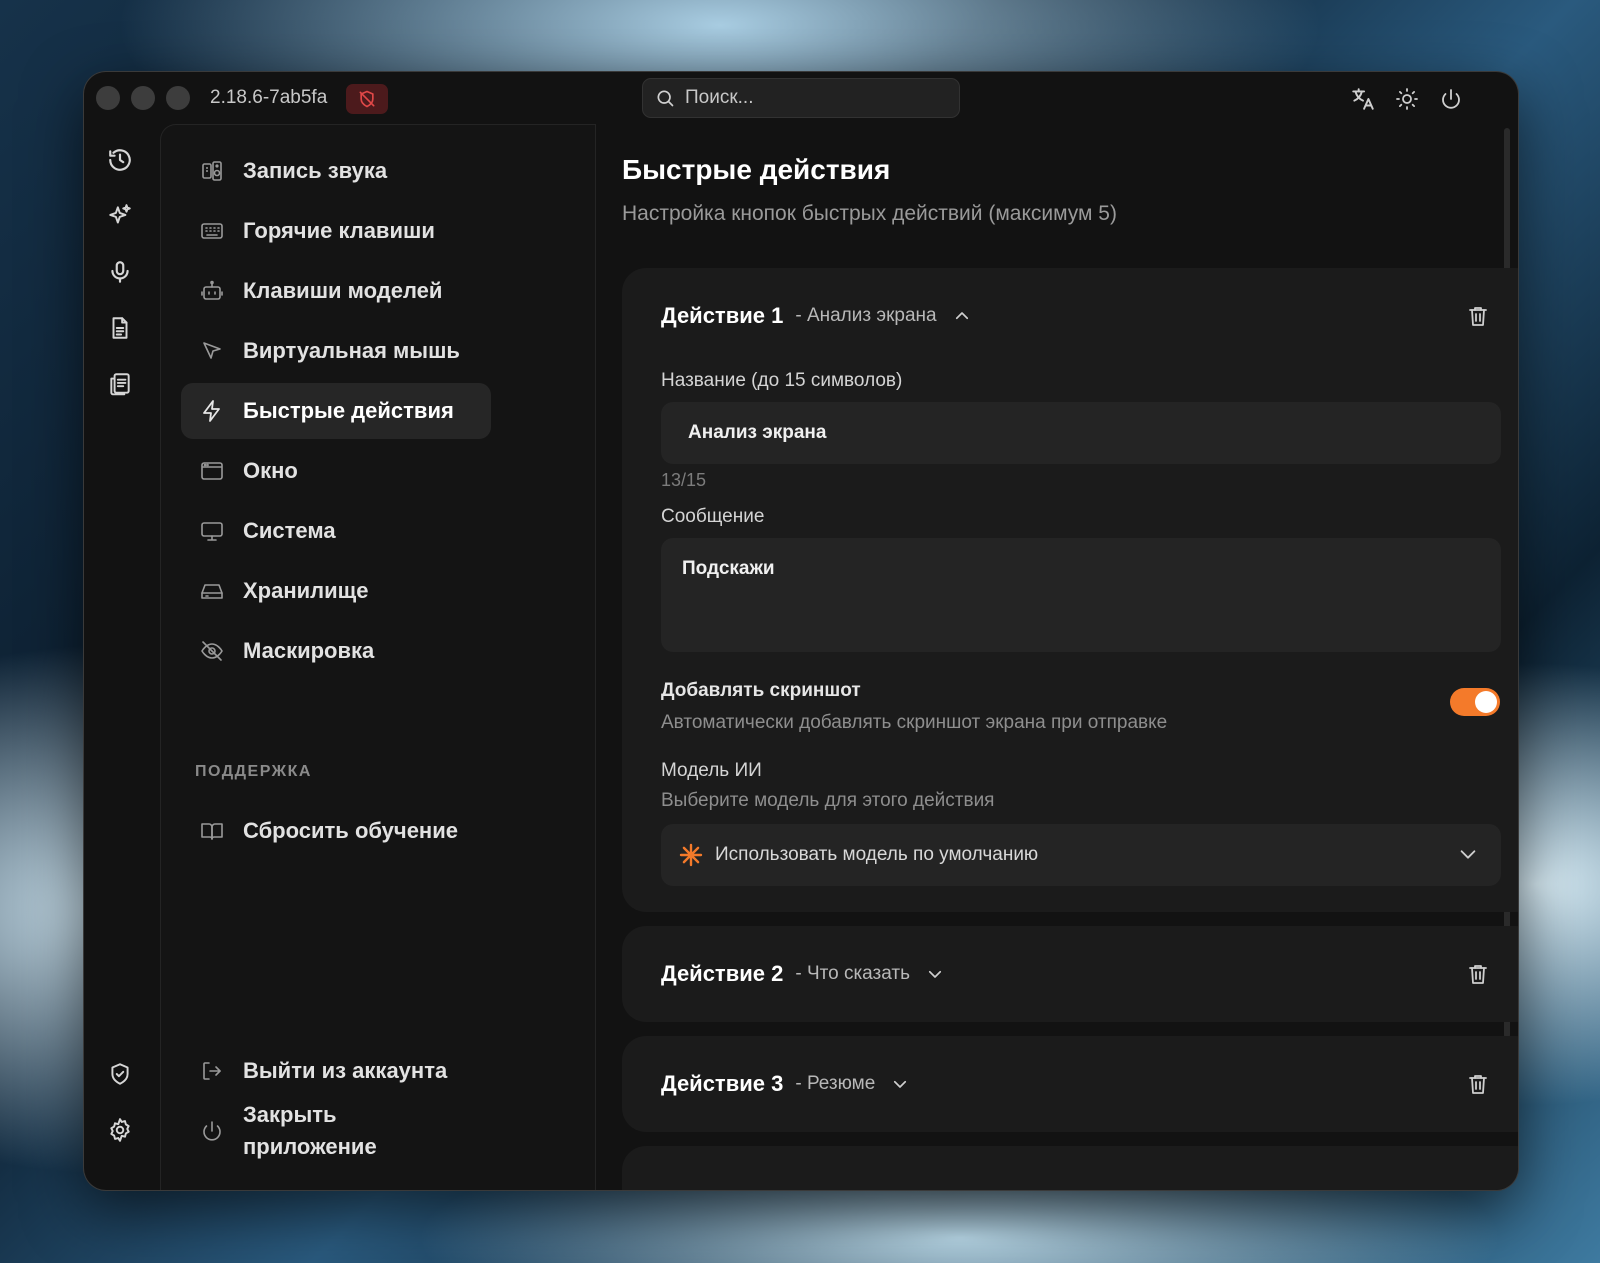 This screenshot has width=1600, height=1263. What do you see at coordinates (1081, 855) in the screenshot?
I see `ai-model-select: Использовать модель по умолчанию` at bounding box center [1081, 855].